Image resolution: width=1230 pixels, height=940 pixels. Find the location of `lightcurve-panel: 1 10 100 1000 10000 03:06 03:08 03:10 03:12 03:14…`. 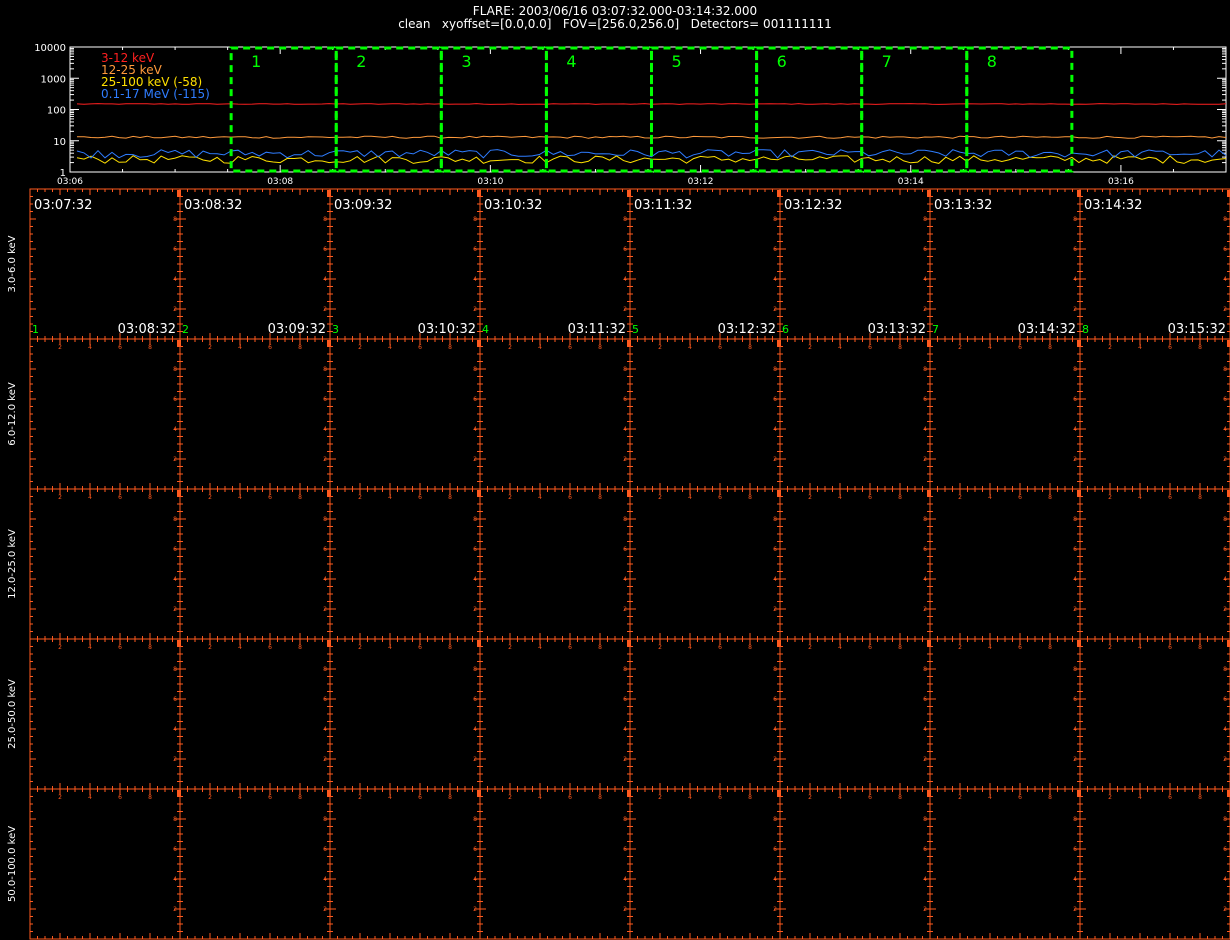

lightcurve-panel: 1 10 100 1000 10000 03:06 03:08 03:10 03:12 03:14… is located at coordinates (630, 115).